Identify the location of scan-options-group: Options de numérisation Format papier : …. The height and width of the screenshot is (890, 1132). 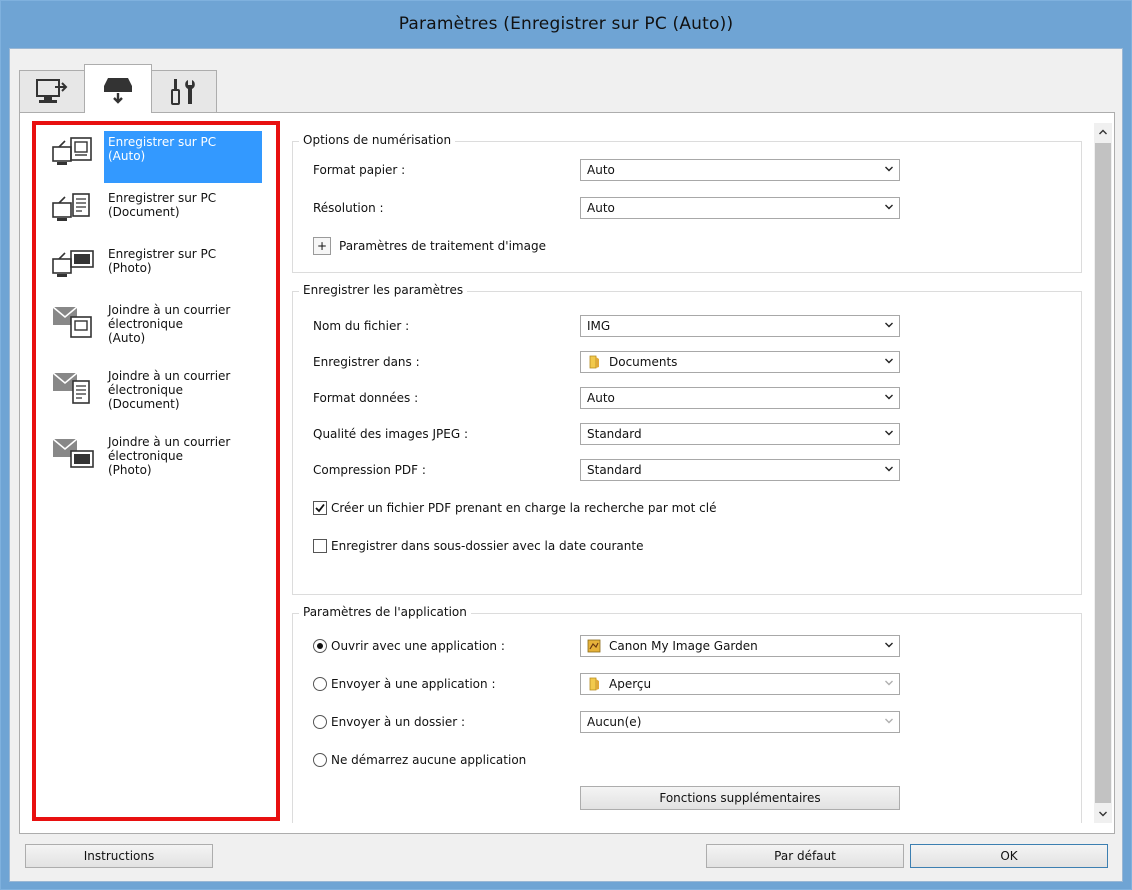
(687, 203).